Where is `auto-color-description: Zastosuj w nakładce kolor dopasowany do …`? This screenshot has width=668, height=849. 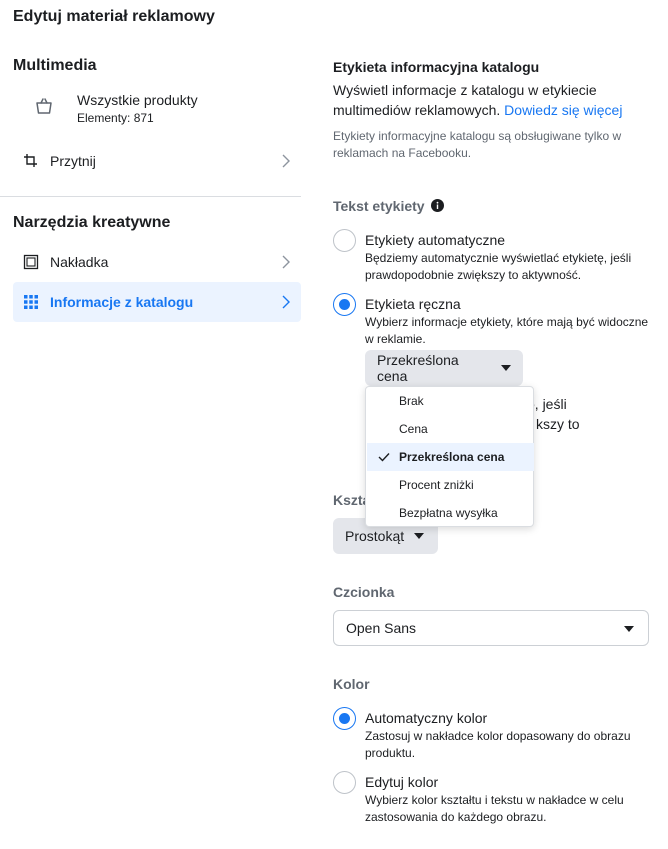 auto-color-description: Zastosuj w nakładce kolor dopasowany do … is located at coordinates (498, 744).